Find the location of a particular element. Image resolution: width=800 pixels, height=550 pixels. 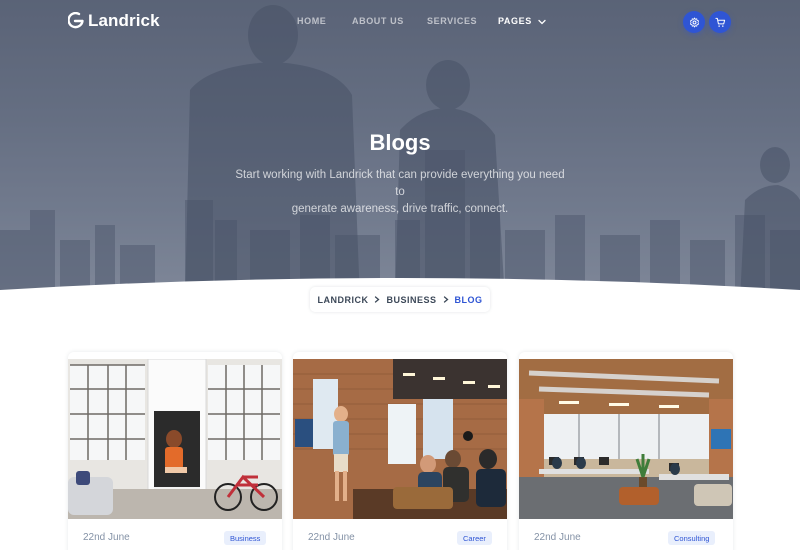

blog-card: 22nd June Consulting is located at coordinates (626, 451).